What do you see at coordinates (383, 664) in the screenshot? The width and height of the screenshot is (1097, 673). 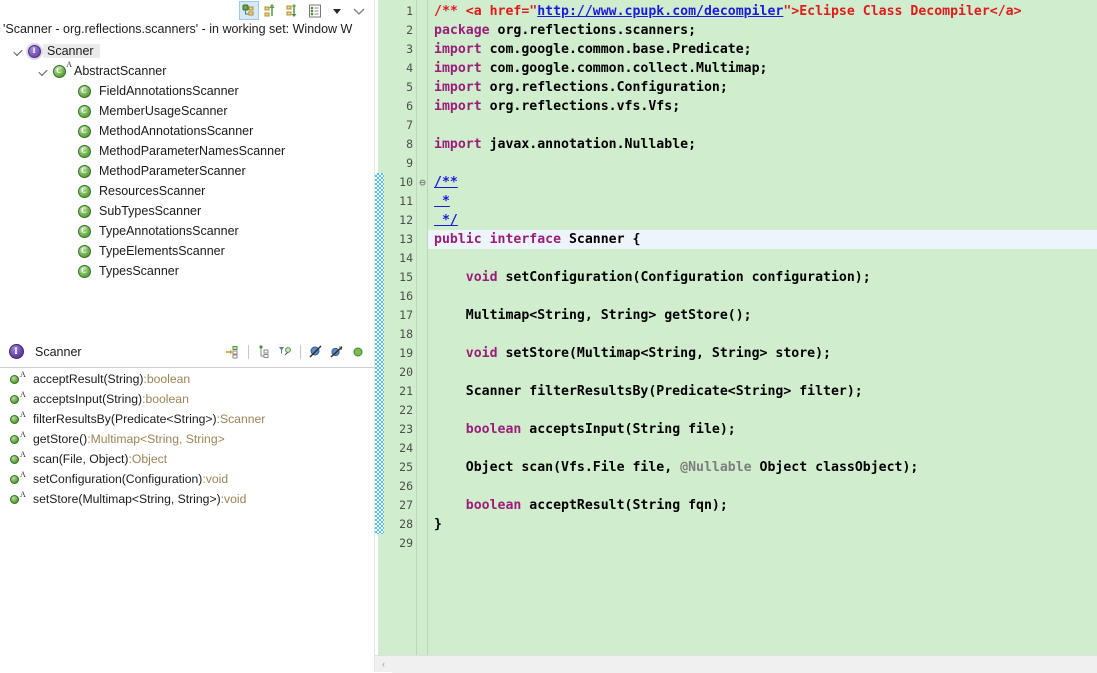 I see `scroll-left-icon: ‹` at bounding box center [383, 664].